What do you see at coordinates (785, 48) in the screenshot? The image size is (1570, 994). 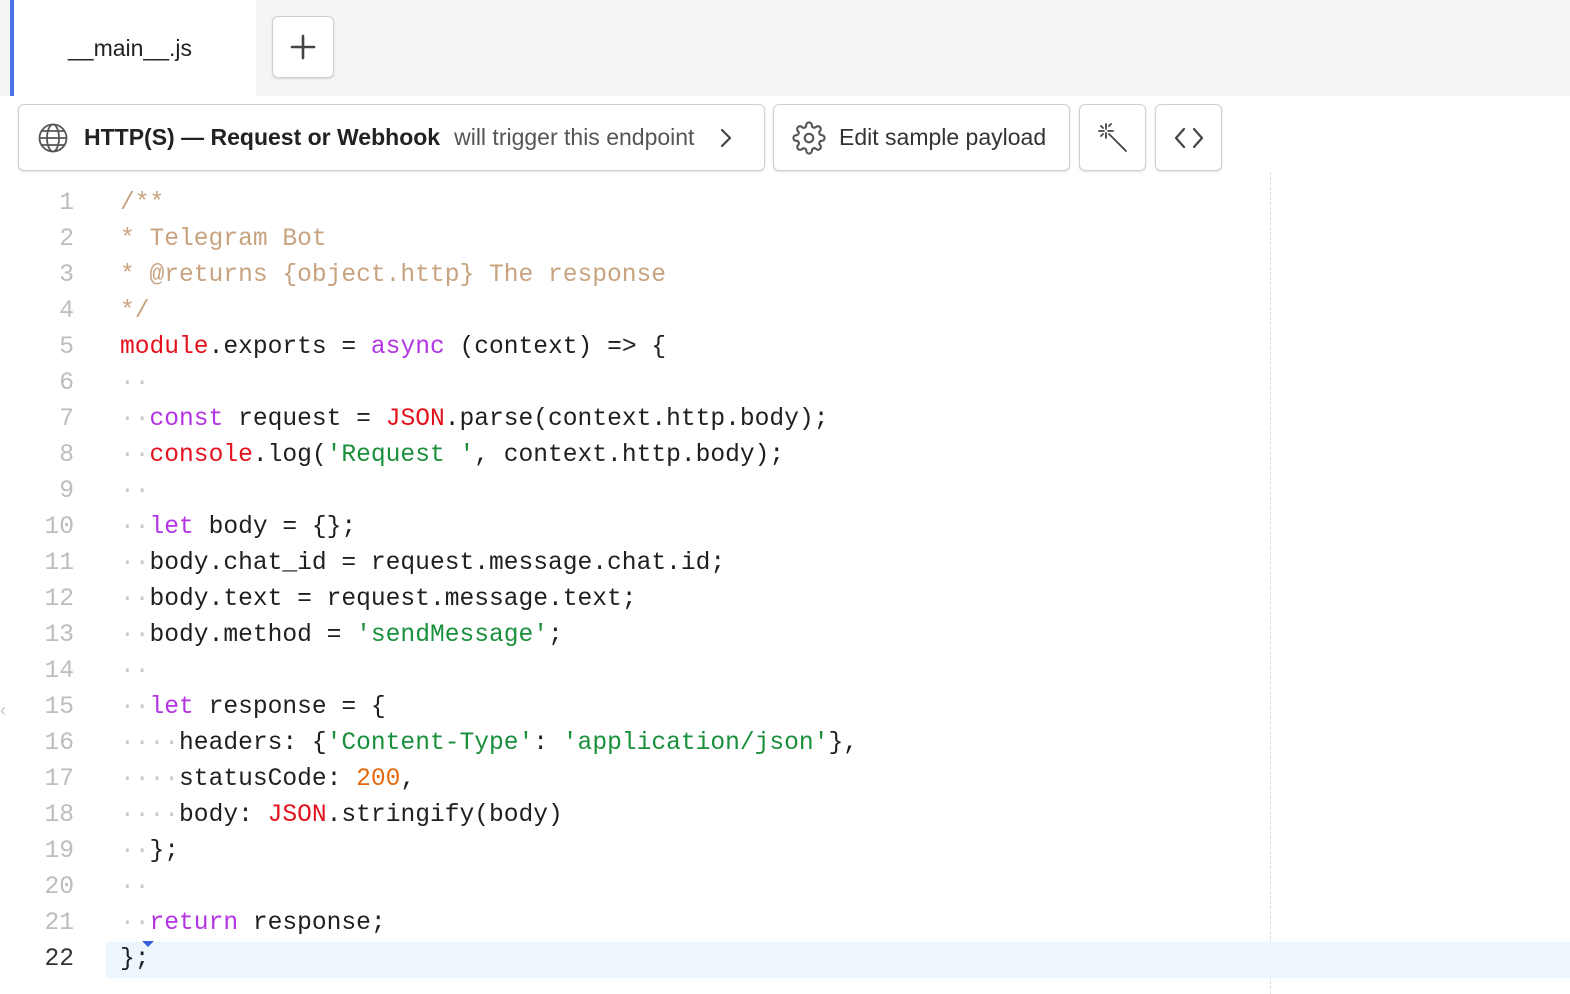 I see `tab-bar: __main__.js` at bounding box center [785, 48].